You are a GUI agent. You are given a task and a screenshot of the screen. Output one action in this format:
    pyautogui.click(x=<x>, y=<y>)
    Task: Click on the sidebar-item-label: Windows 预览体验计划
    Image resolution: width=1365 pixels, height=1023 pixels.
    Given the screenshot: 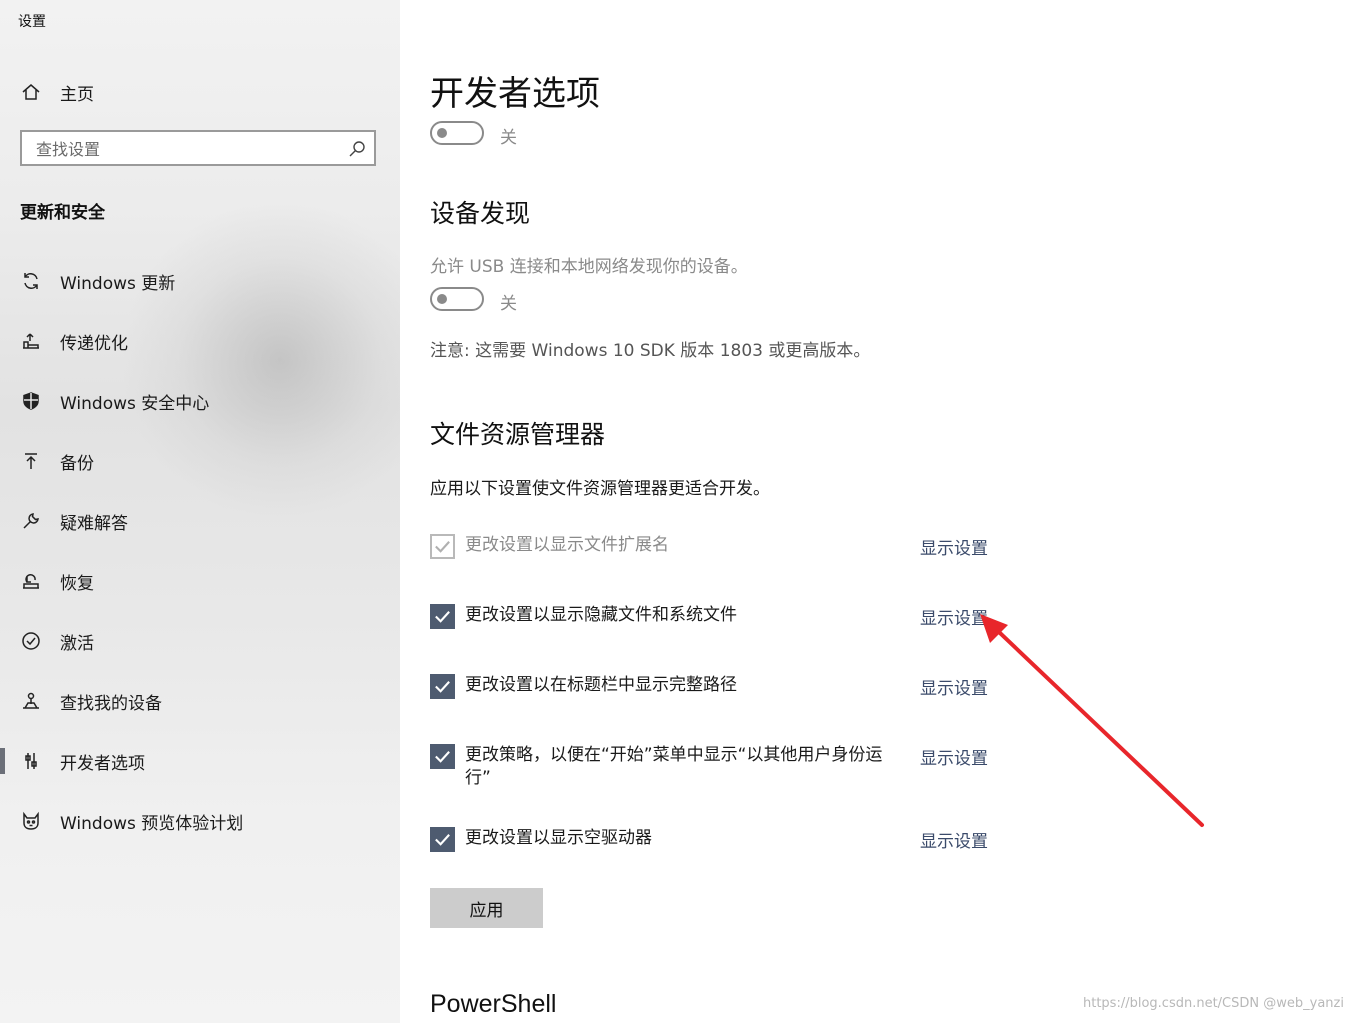 What is the action you would take?
    pyautogui.click(x=152, y=823)
    